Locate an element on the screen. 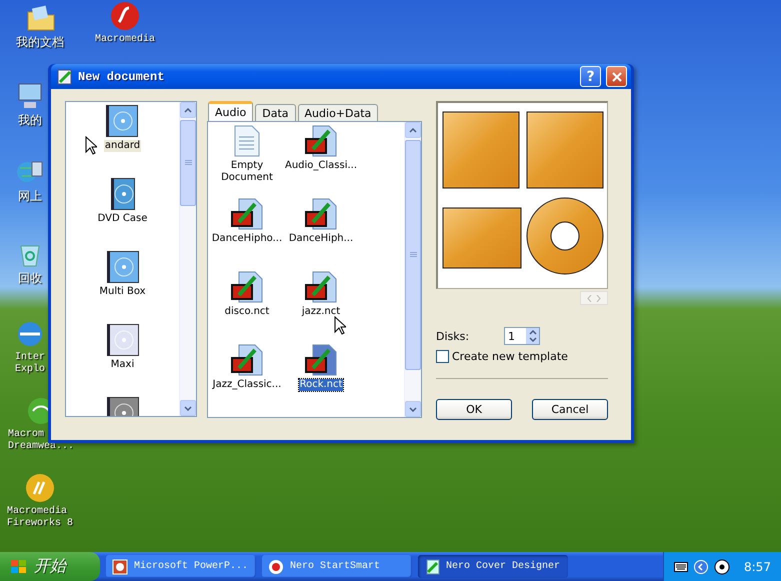 The width and height of the screenshot is (781, 581). disc-icon is located at coordinates (276, 566).